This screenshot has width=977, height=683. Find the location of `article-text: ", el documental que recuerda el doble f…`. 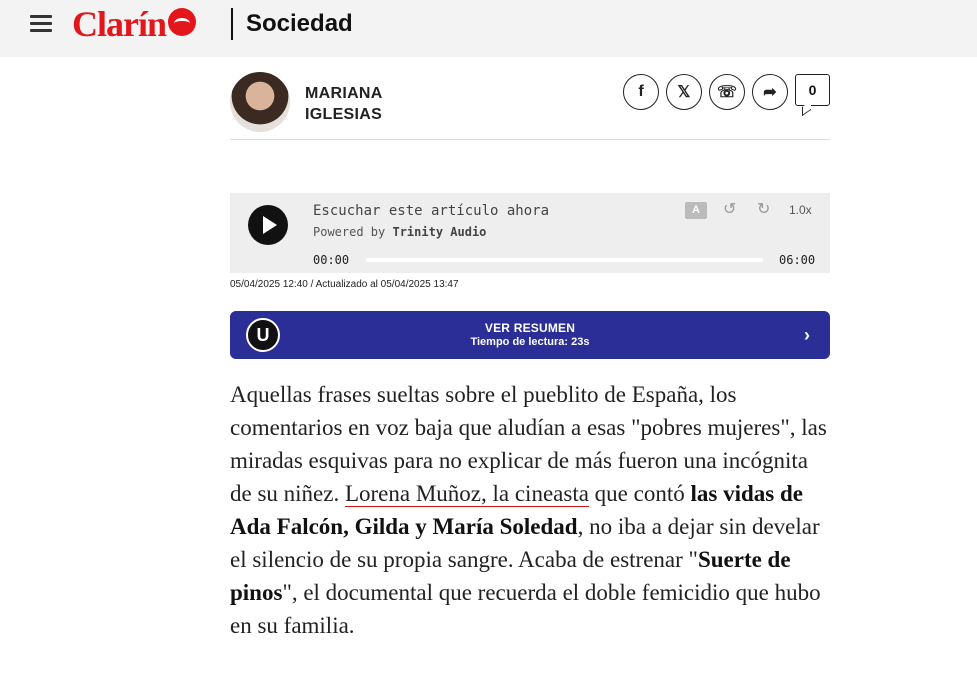

article-text: ", el documental que recuerda el doble f… is located at coordinates (525, 609).